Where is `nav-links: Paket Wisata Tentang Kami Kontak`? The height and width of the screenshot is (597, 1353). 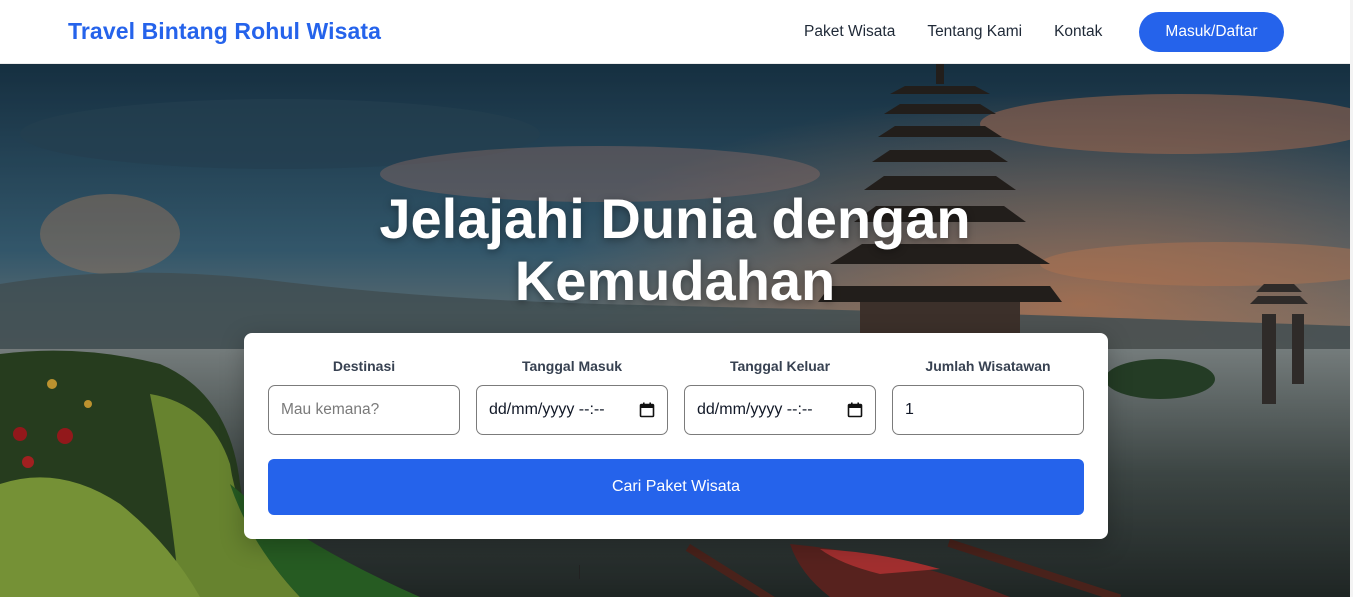
nav-links: Paket Wisata Tentang Kami Kontak is located at coordinates (953, 32).